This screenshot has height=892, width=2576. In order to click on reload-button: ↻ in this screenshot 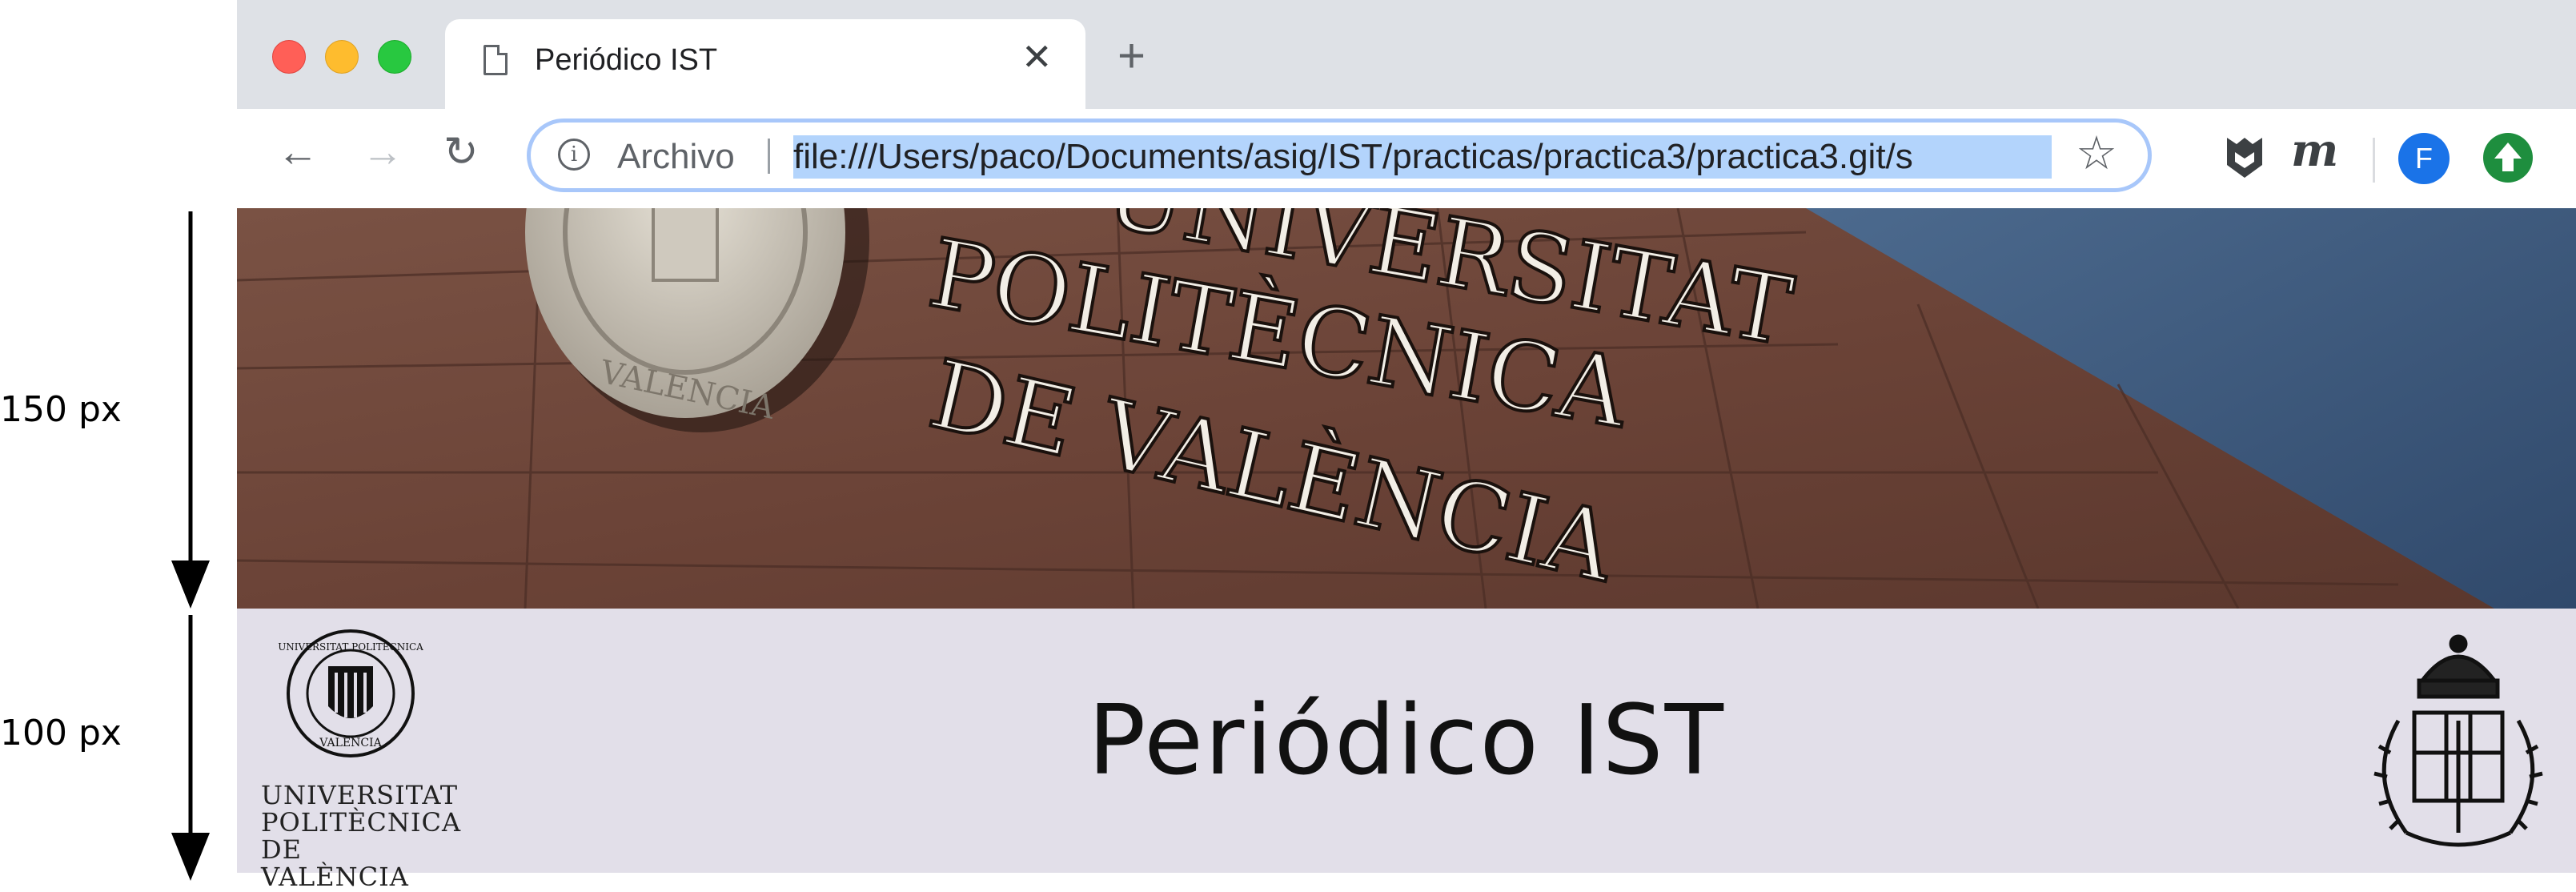, I will do `click(461, 152)`.